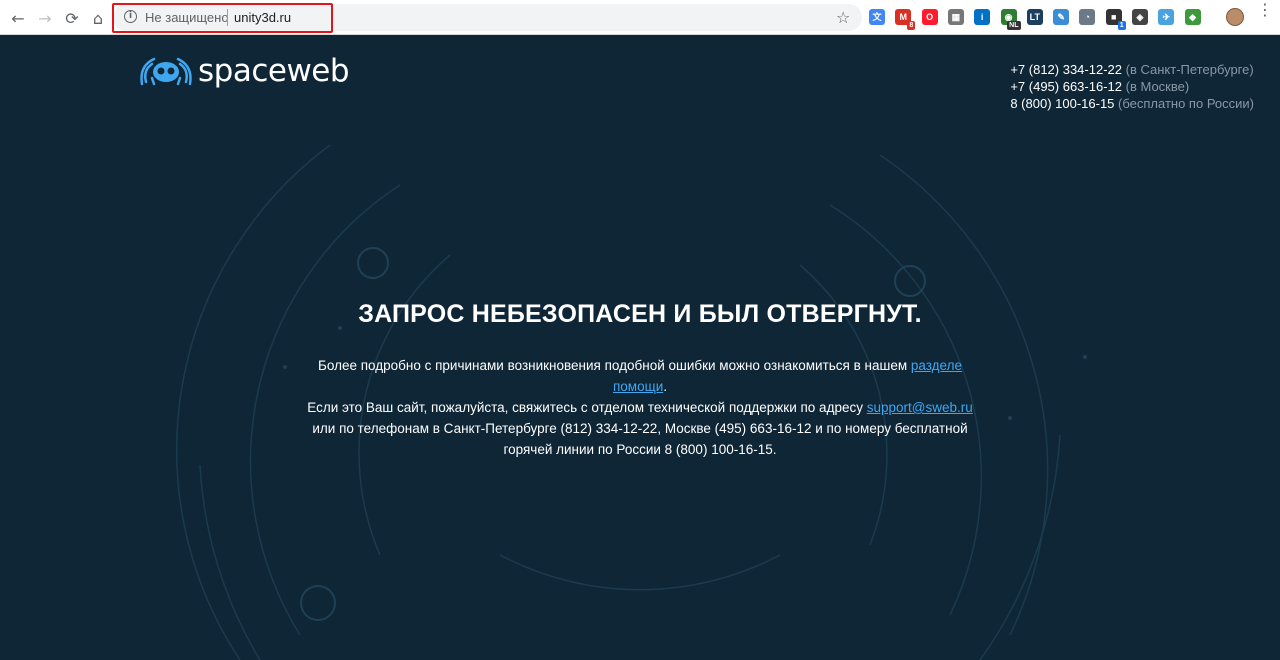 The height and width of the screenshot is (660, 1280). I want to click on annotation-highlight-box, so click(222, 18).